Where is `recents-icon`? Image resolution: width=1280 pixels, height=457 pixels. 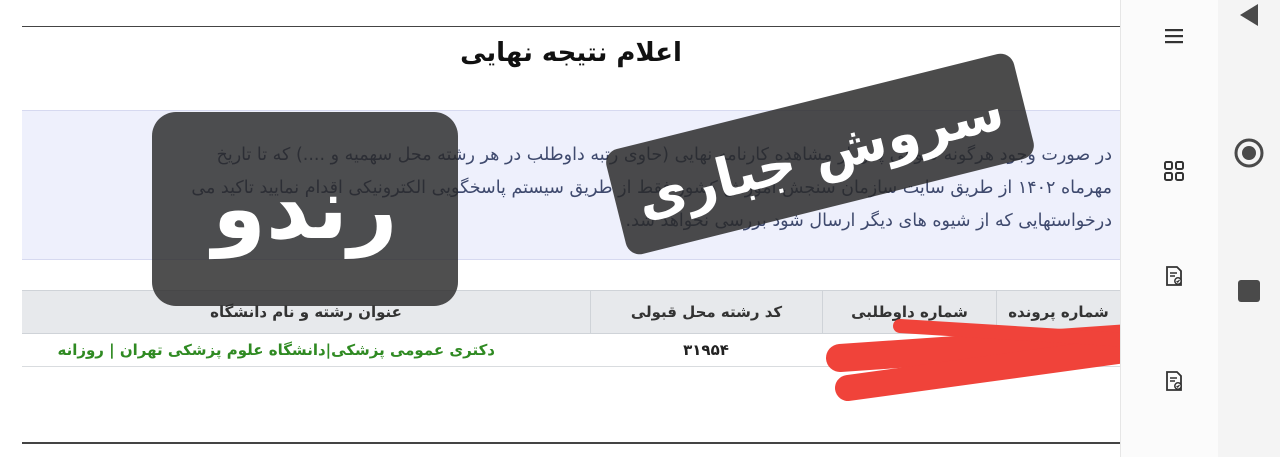 recents-icon is located at coordinates (1249, 291).